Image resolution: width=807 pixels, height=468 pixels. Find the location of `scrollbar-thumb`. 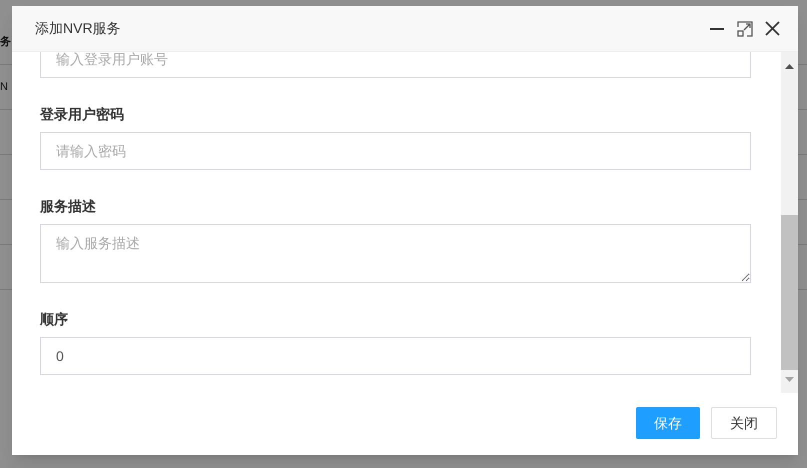

scrollbar-thumb is located at coordinates (789, 292).